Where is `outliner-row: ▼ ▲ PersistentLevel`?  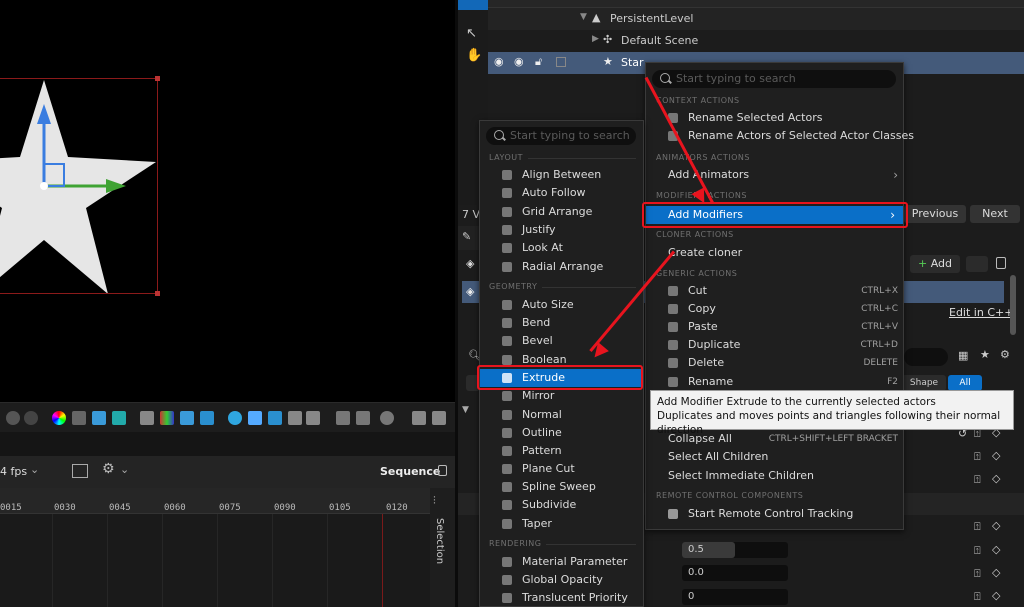
outliner-row: ▼ ▲ PersistentLevel is located at coordinates (756, 19).